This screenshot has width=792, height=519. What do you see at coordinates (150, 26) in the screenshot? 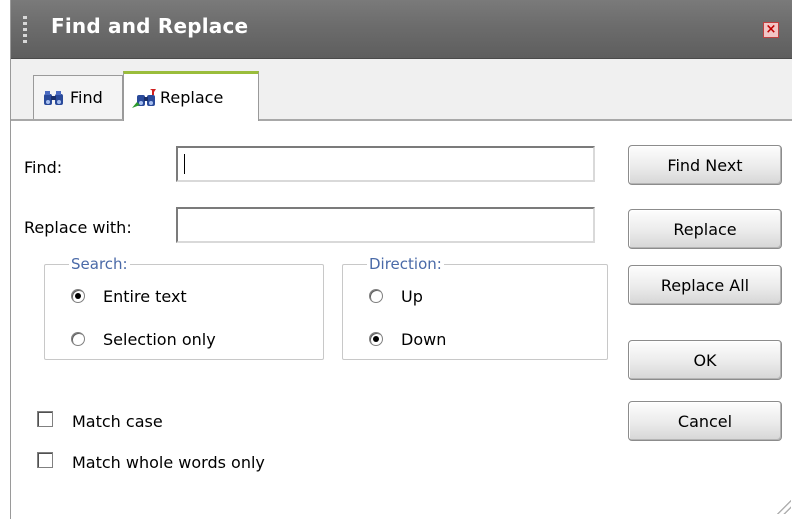
I see `window-title: Find and Replace` at bounding box center [150, 26].